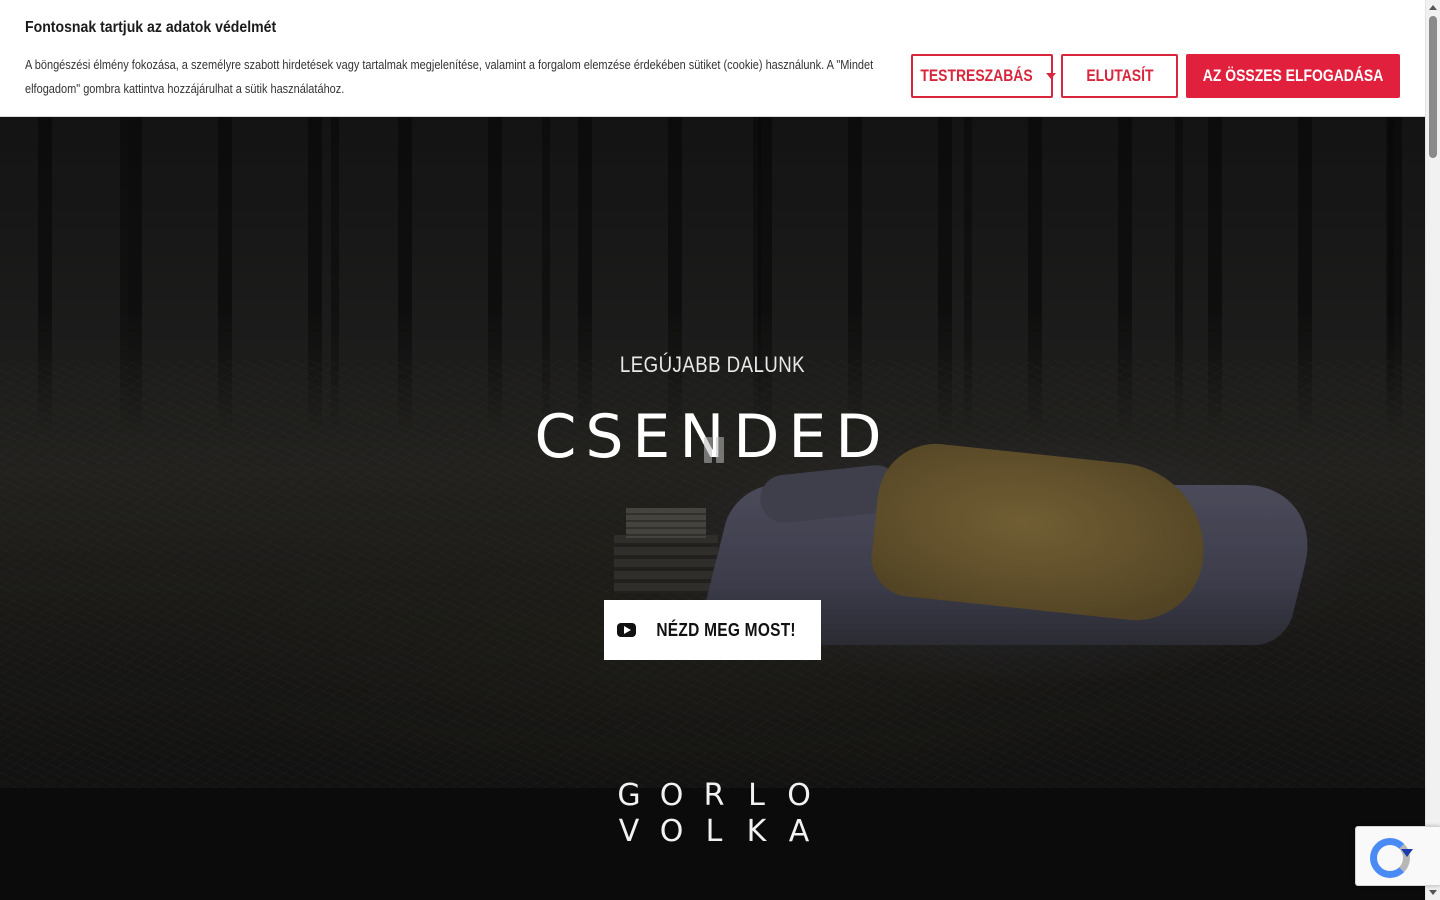 The width and height of the screenshot is (1440, 900). I want to click on reject-label: ELUTASÍT, so click(1119, 75).